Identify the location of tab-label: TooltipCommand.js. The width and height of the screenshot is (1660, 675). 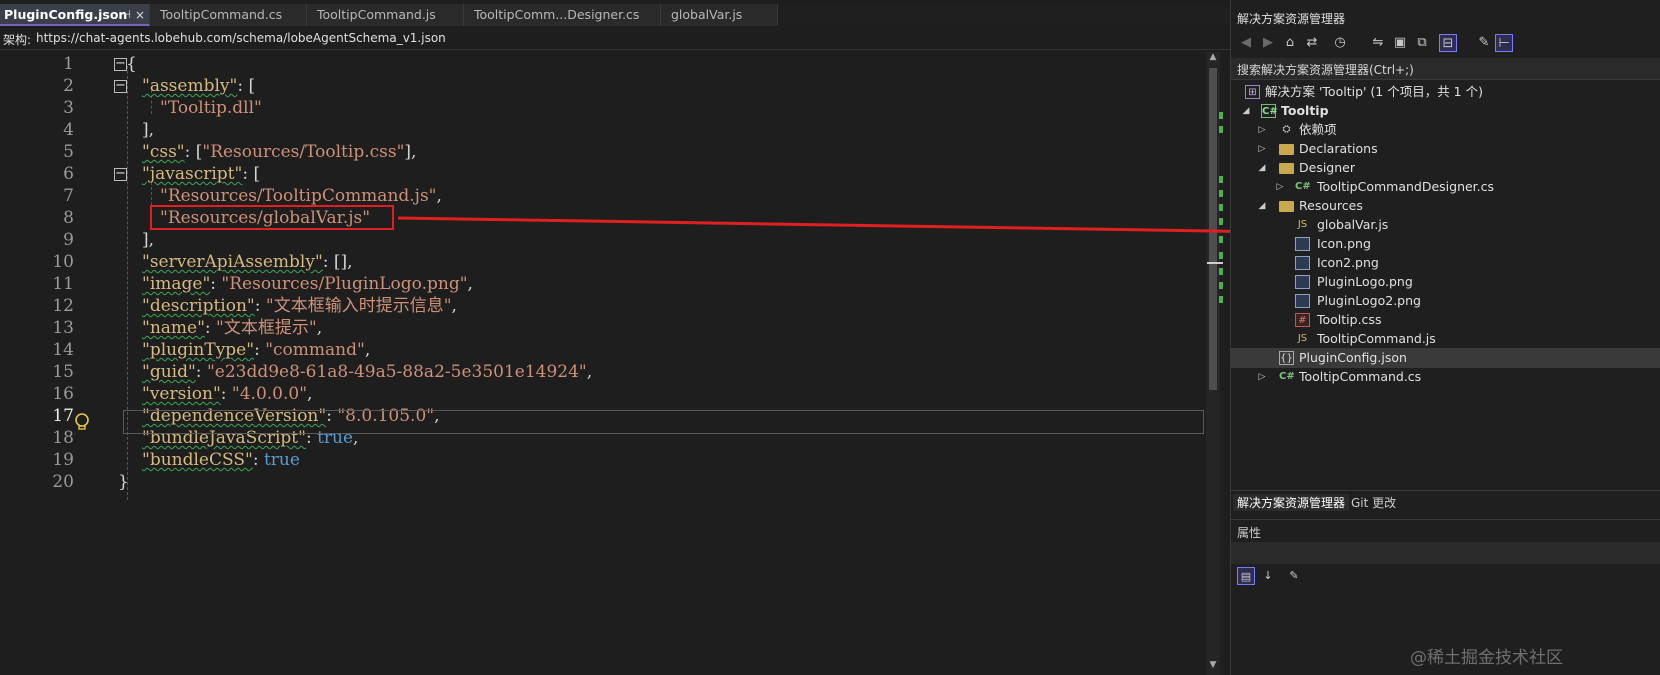
(376, 14).